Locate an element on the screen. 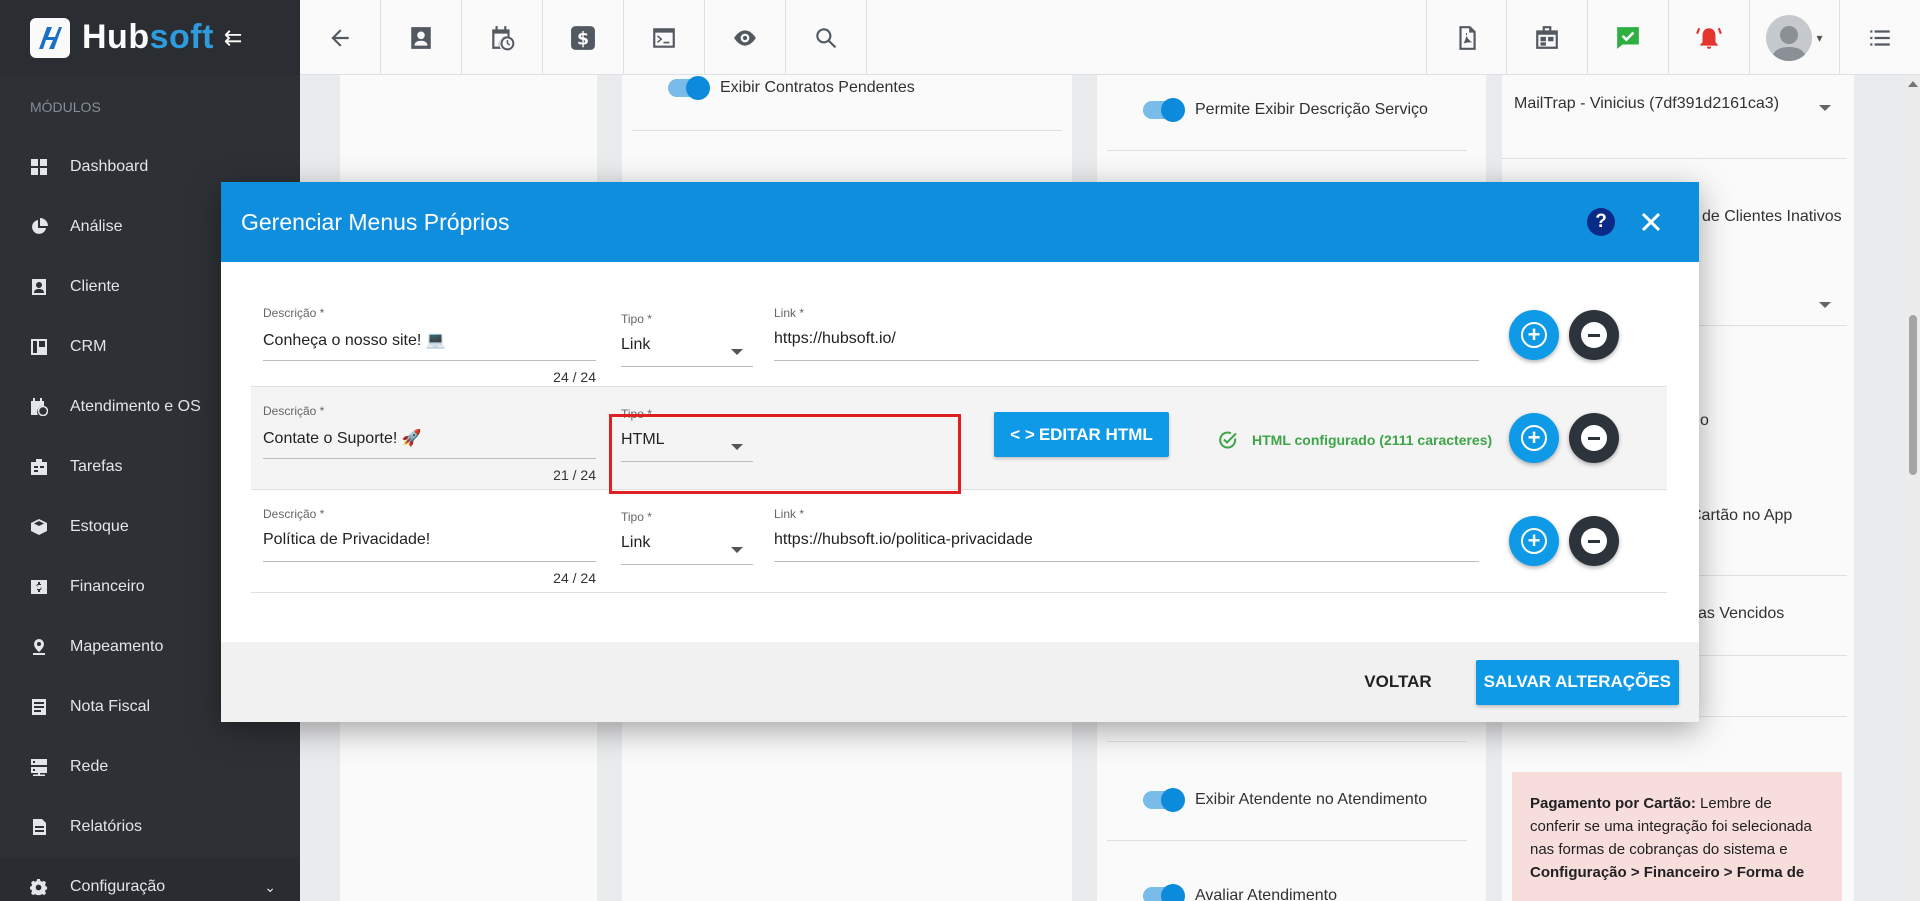 The height and width of the screenshot is (901, 1920). check-circle-icon is located at coordinates (1228, 440).